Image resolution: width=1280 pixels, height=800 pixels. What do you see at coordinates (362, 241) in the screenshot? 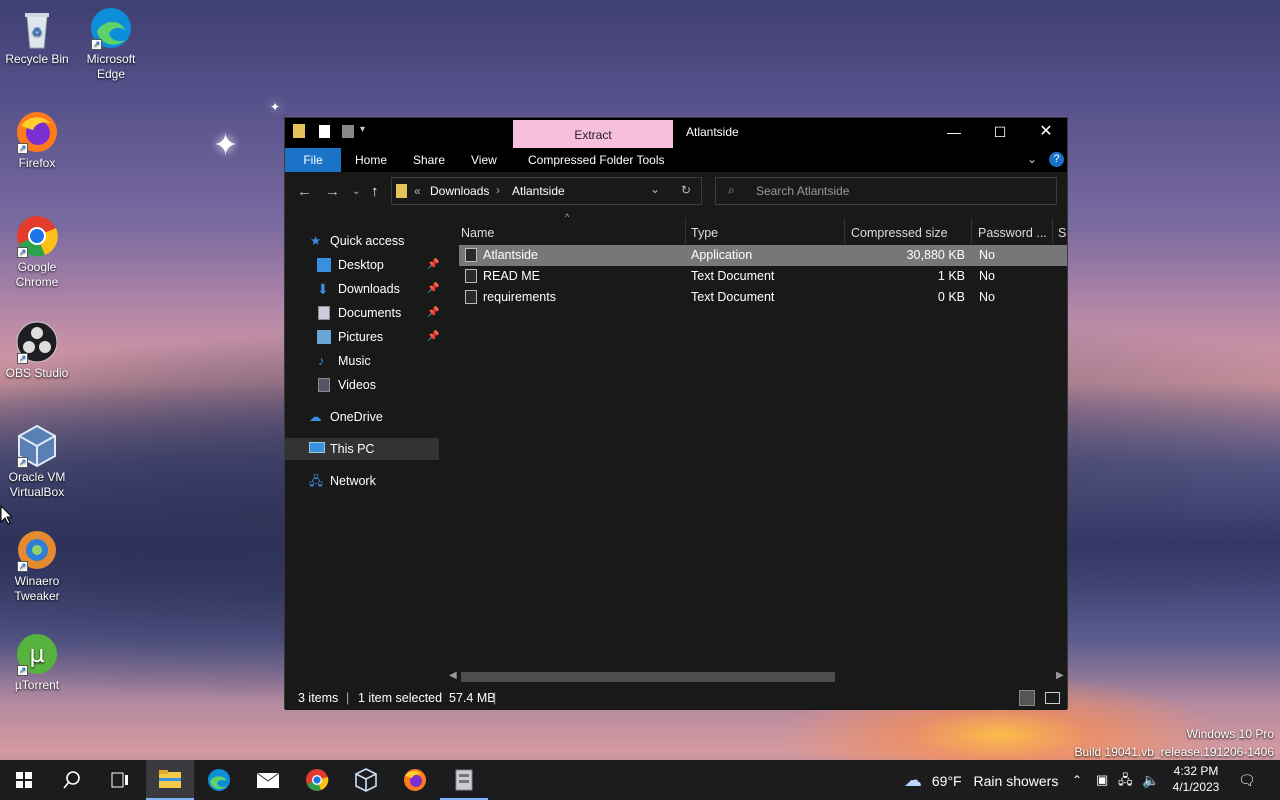
I see `nav-quick-access: ★ Quick access` at bounding box center [362, 241].